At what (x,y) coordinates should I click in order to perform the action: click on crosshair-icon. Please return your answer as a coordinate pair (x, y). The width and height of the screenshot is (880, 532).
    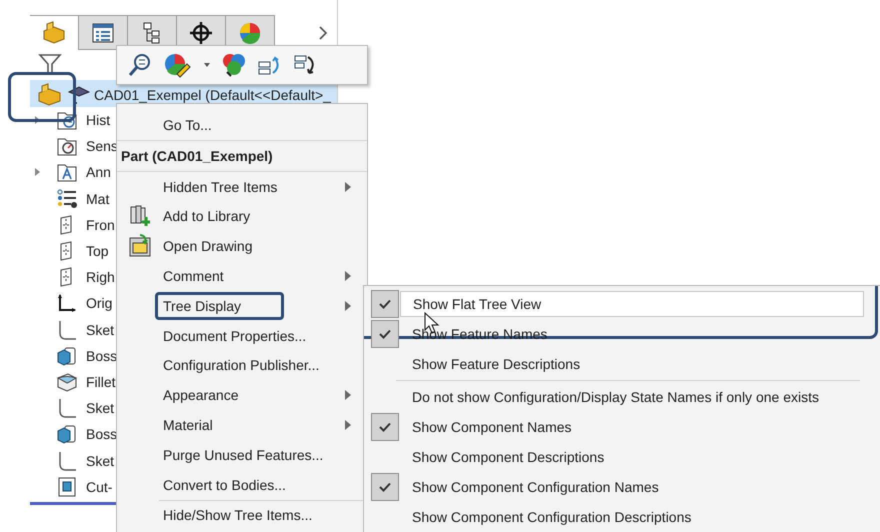
    Looking at the image, I should click on (201, 32).